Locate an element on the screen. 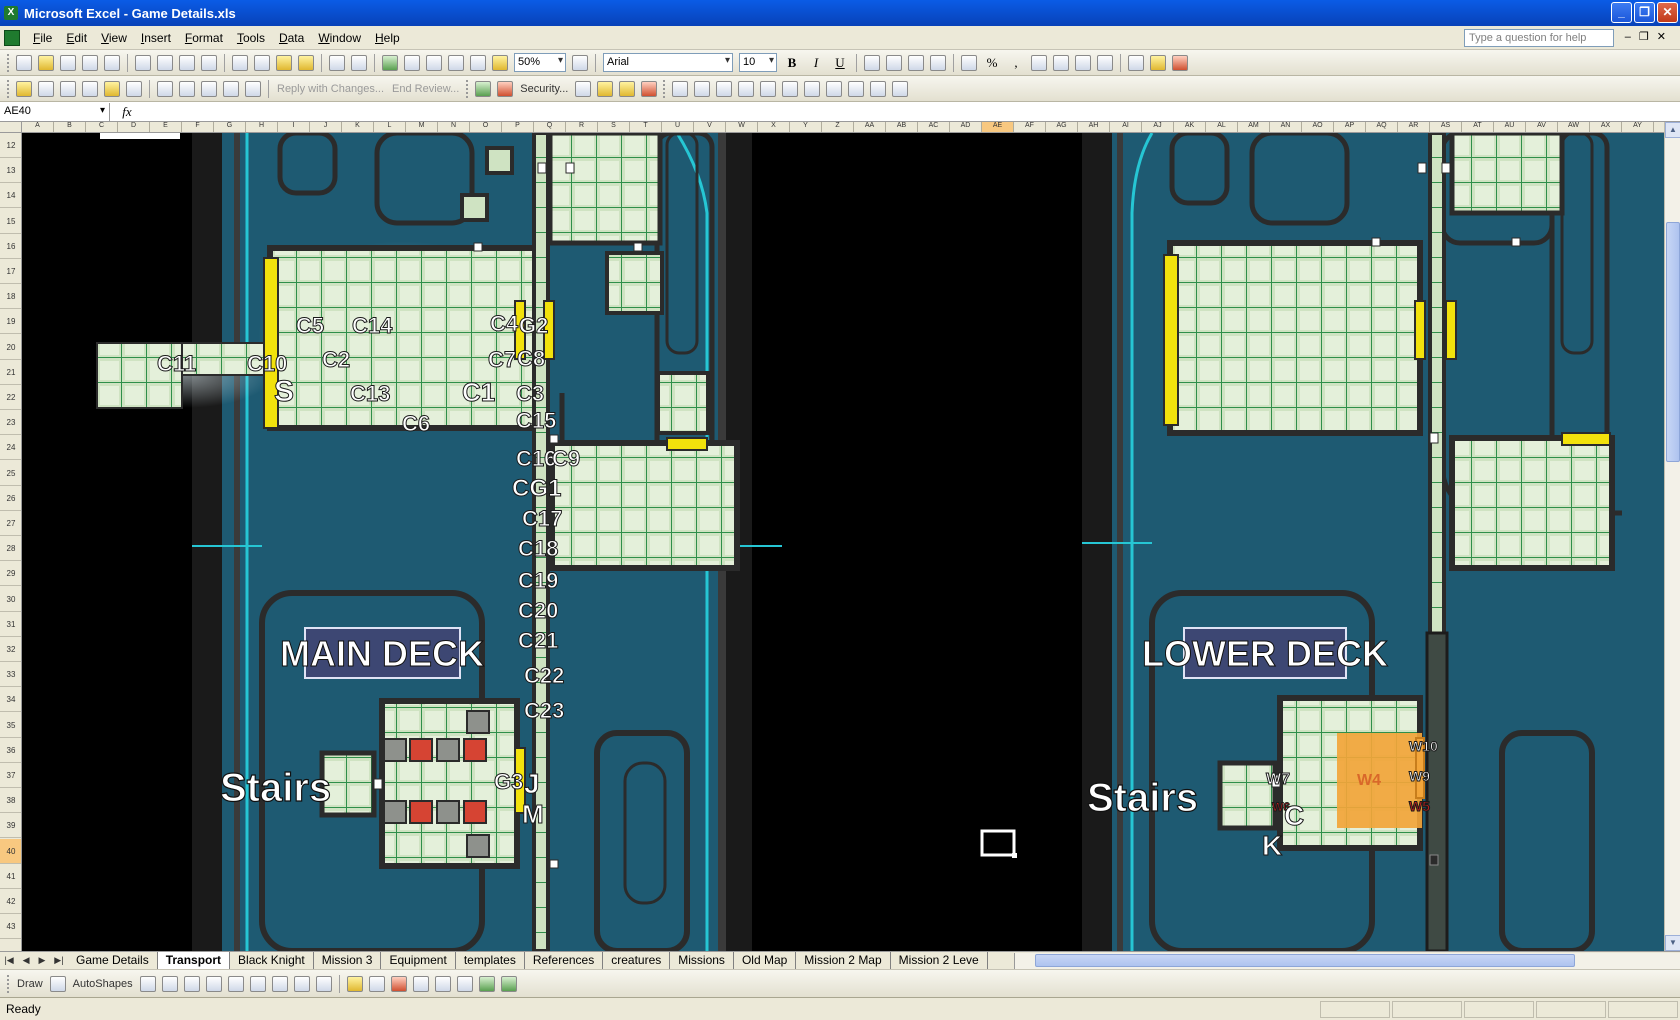 The height and width of the screenshot is (1020, 1680). column-header-cell: AE is located at coordinates (998, 127).